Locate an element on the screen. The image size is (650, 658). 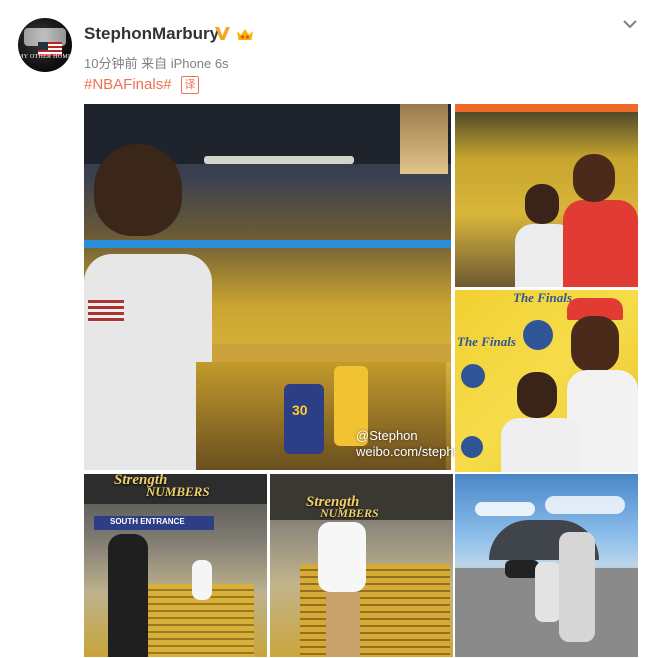
man-standing is located at coordinates (577, 587).